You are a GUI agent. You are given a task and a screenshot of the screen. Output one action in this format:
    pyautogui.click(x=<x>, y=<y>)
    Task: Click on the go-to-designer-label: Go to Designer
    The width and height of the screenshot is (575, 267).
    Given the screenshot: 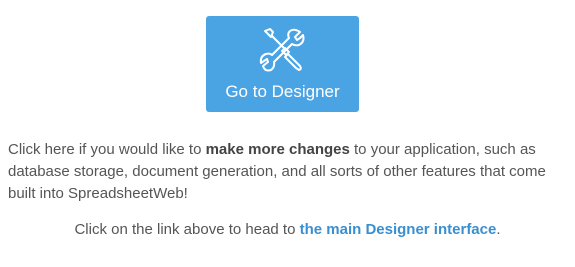 What is the action you would take?
    pyautogui.click(x=282, y=91)
    